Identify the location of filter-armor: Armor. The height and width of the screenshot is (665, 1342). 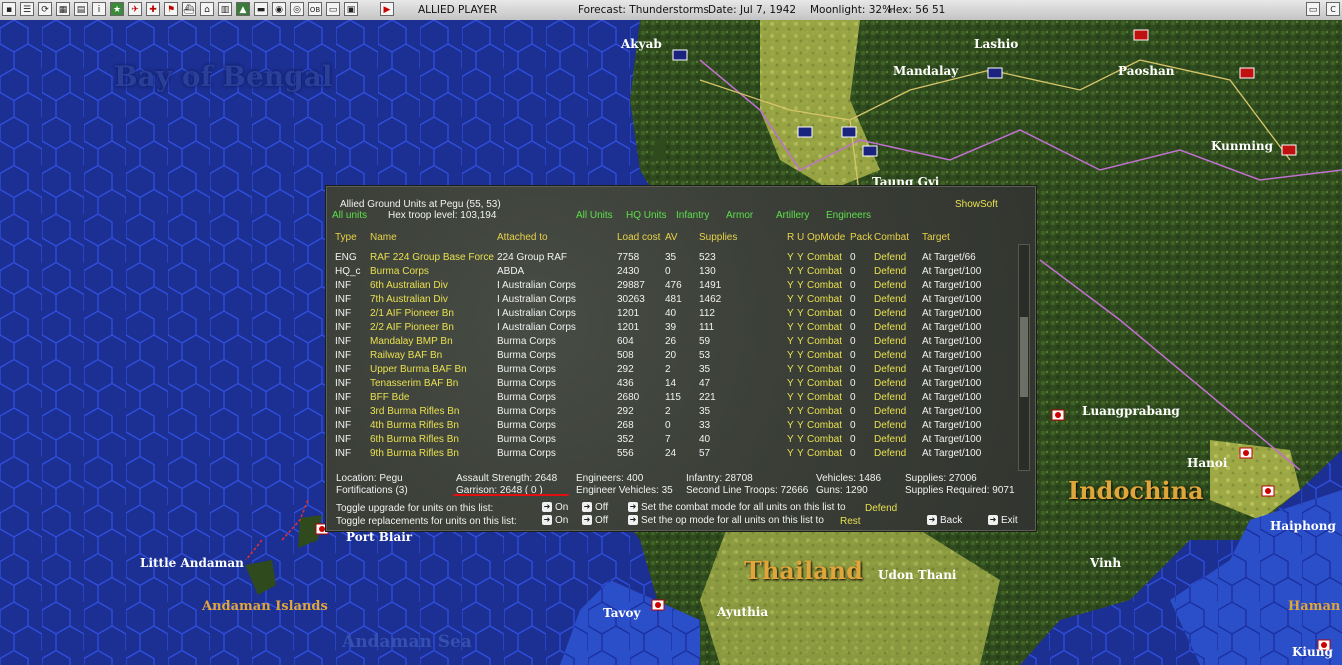
(739, 215).